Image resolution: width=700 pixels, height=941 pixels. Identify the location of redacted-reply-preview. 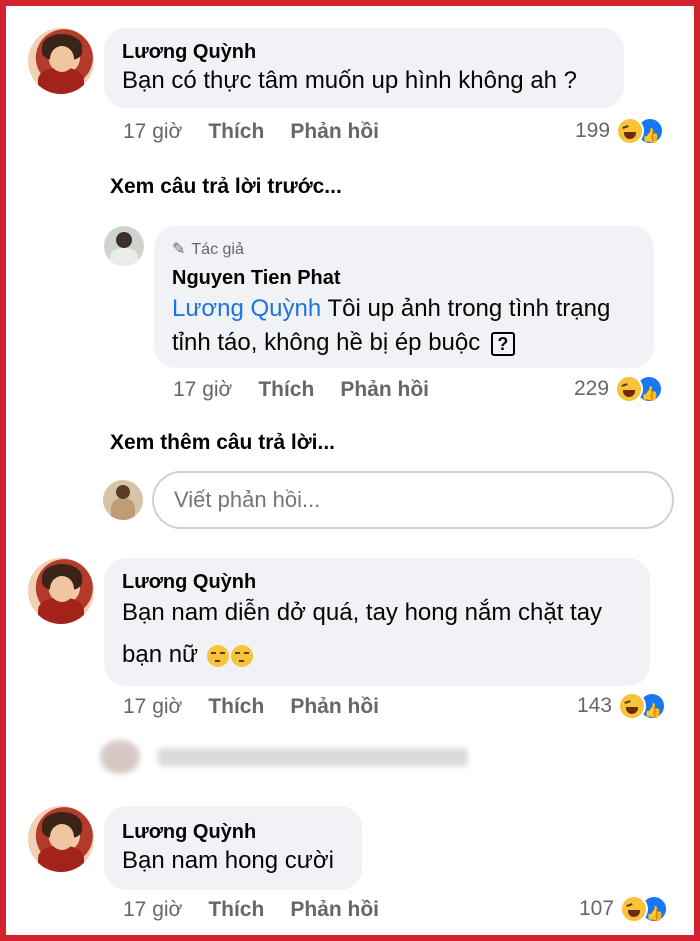
(286, 756).